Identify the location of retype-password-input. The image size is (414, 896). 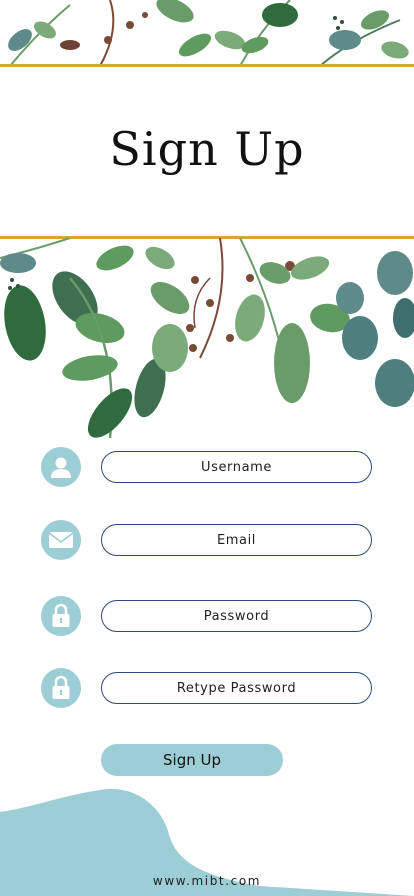
(236, 688).